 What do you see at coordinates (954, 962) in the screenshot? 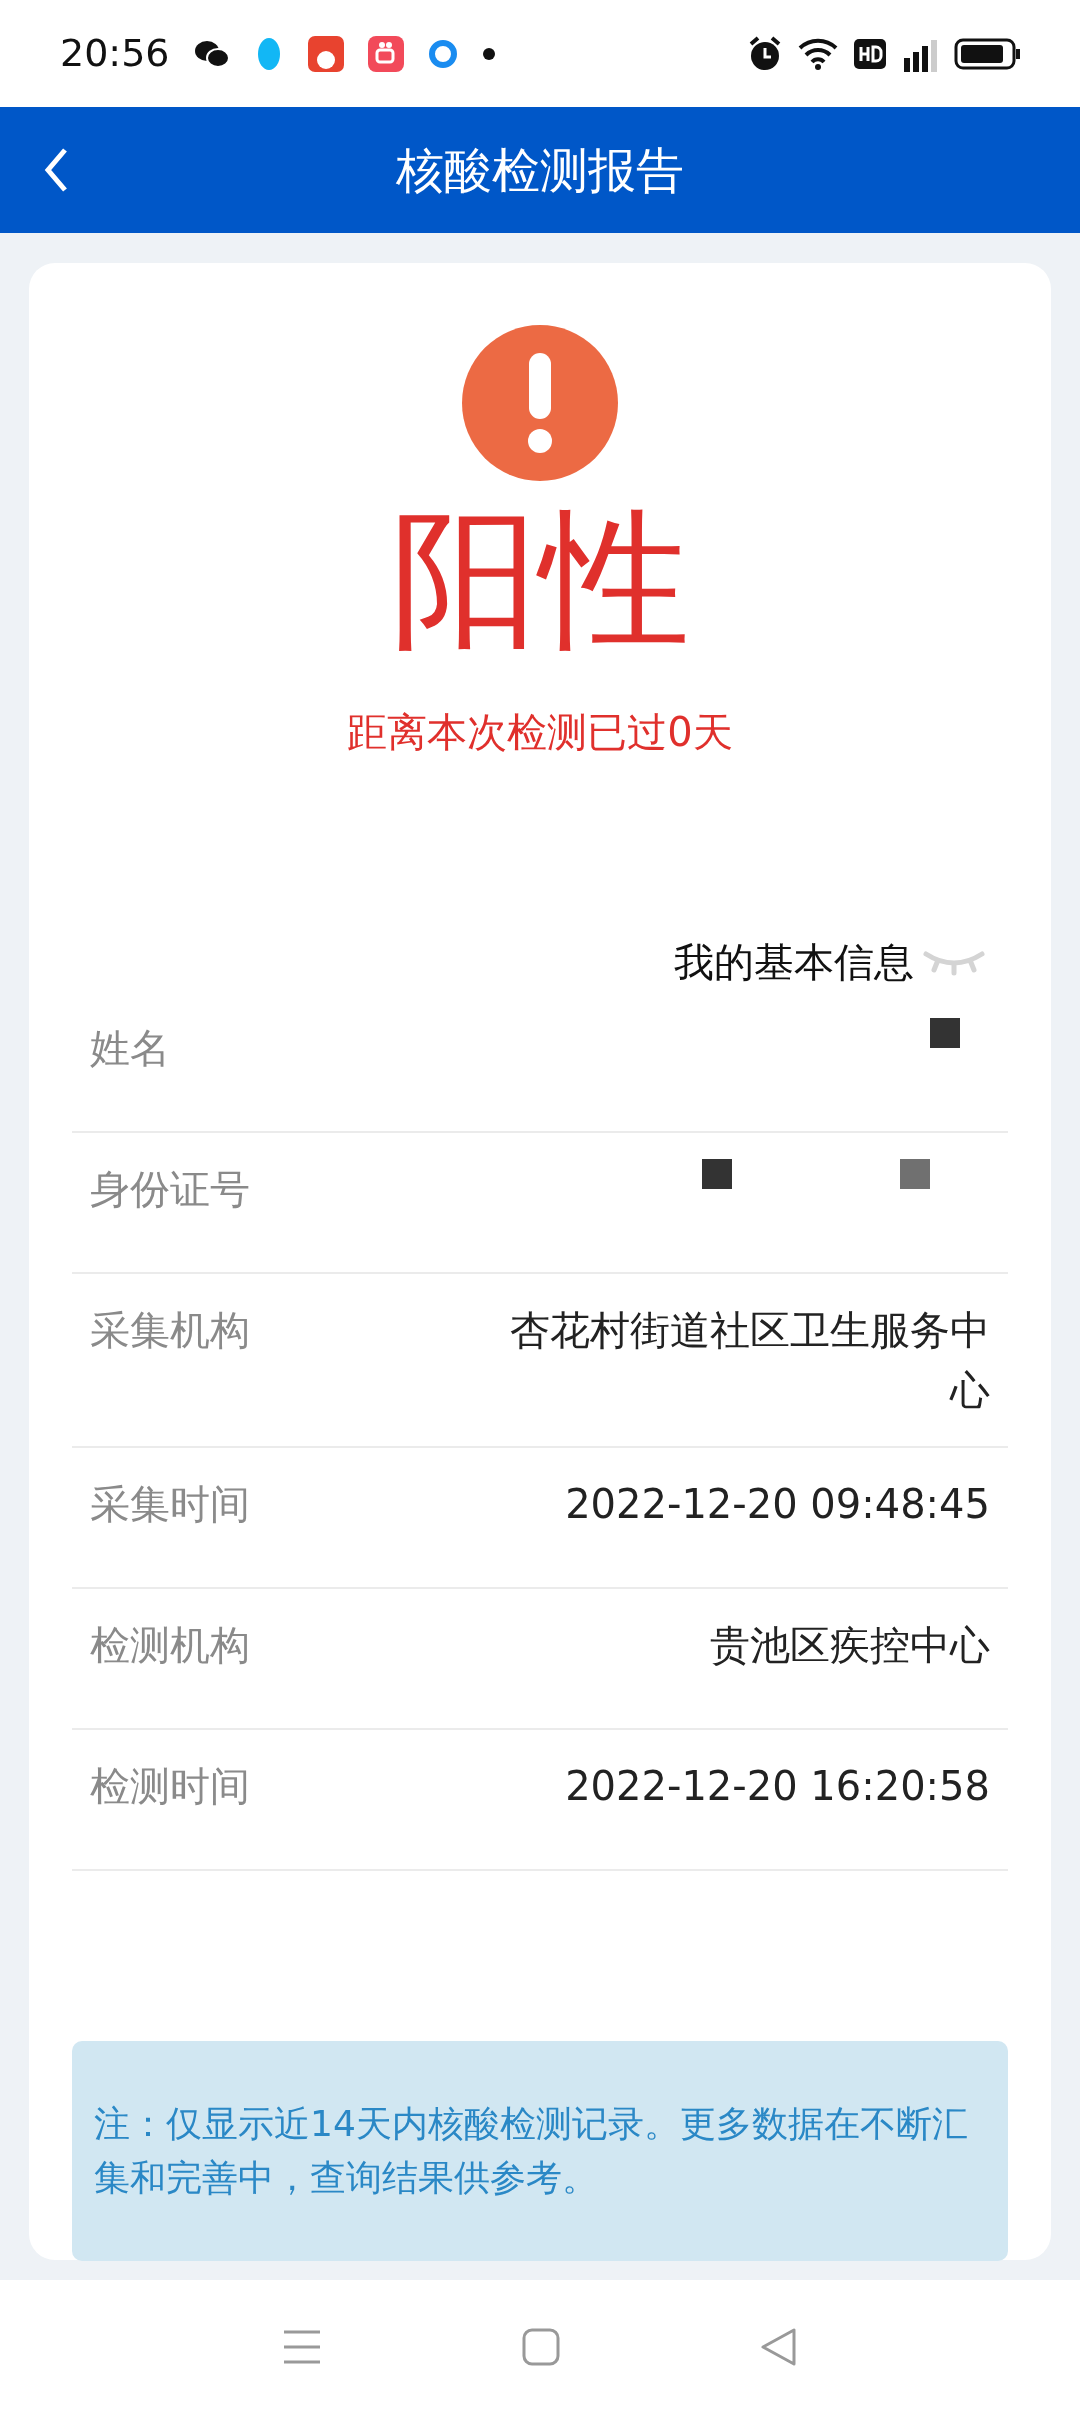
I see `closed-eye-icon` at bounding box center [954, 962].